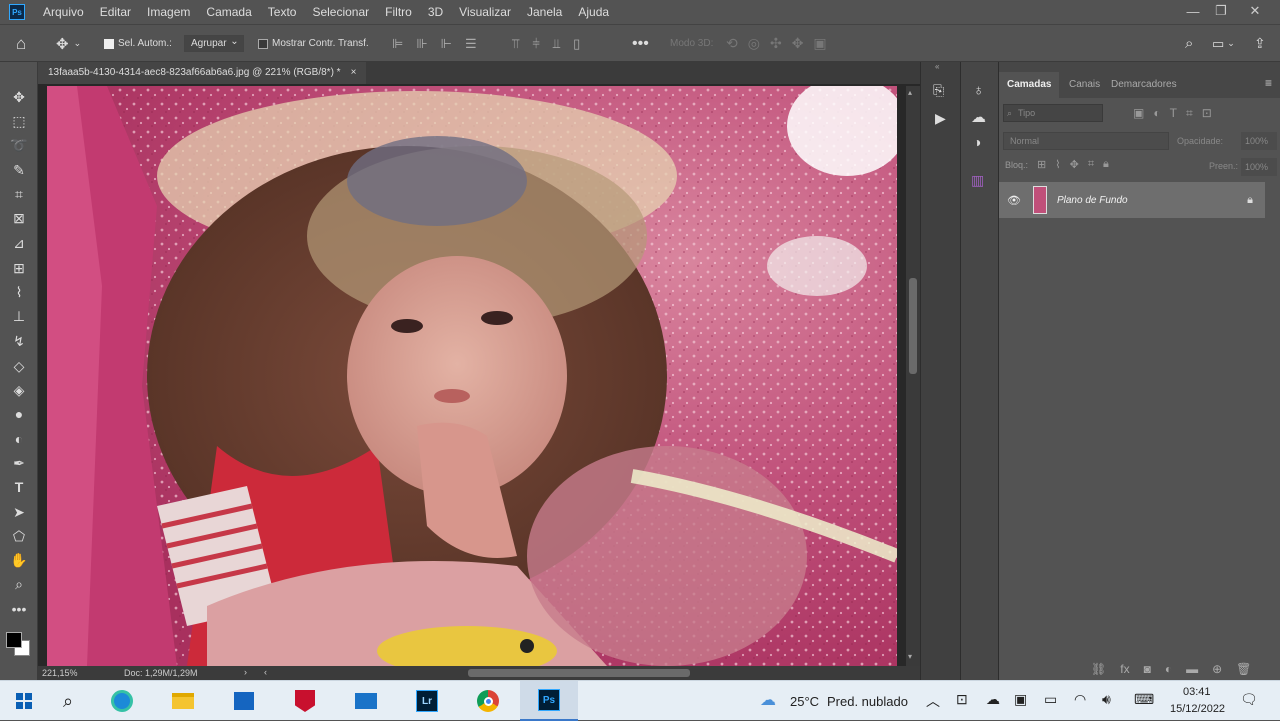 This screenshot has width=1280, height=721. I want to click on weather-desc: Pred. nublado, so click(867, 701).